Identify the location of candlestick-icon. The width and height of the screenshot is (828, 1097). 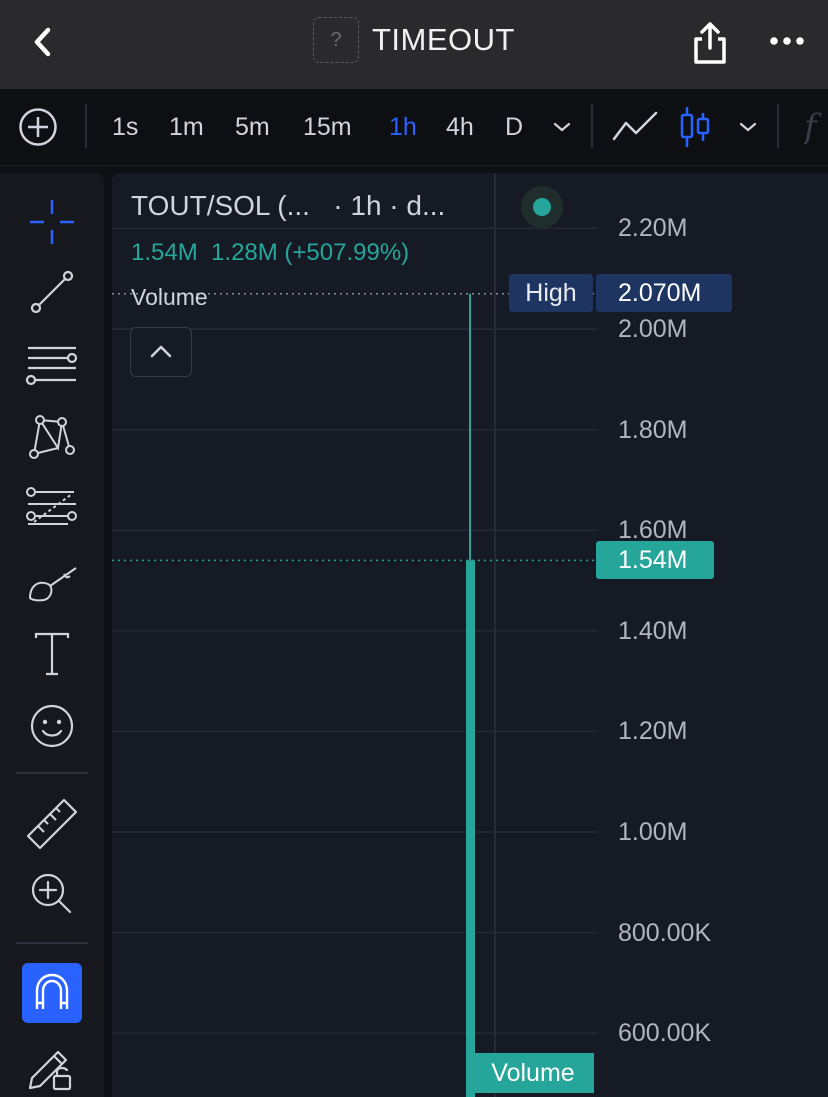
(695, 127).